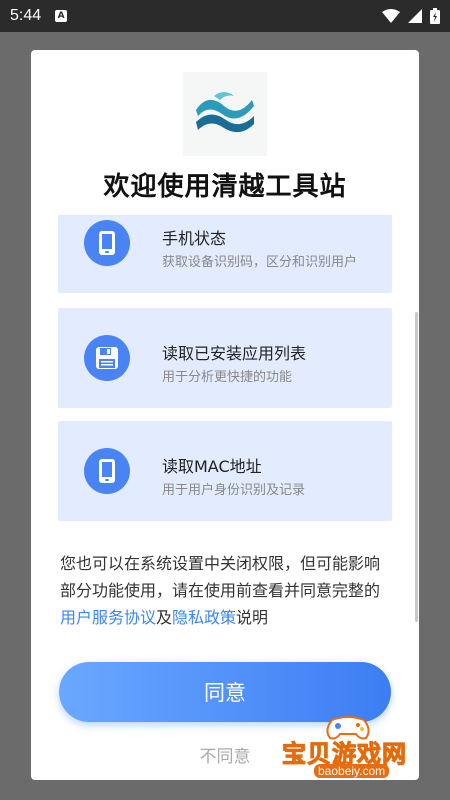 Image resolution: width=450 pixels, height=800 pixels. What do you see at coordinates (352, 771) in the screenshot?
I see `watermark-url: baobeiy.com` at bounding box center [352, 771].